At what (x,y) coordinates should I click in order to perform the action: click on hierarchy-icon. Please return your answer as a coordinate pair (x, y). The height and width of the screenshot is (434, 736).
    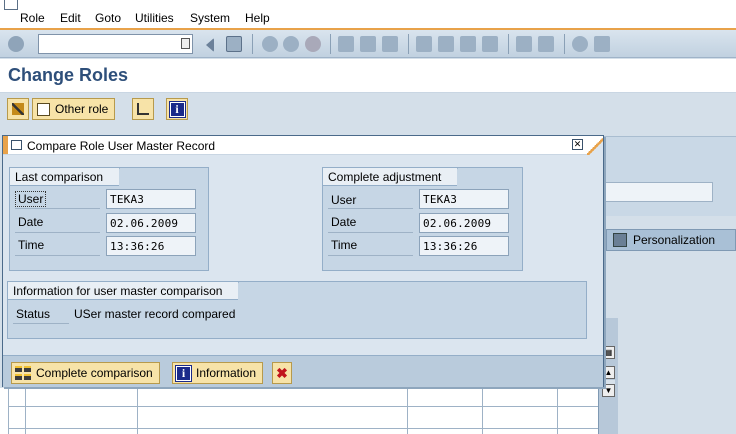
    Looking at the image, I should click on (143, 109).